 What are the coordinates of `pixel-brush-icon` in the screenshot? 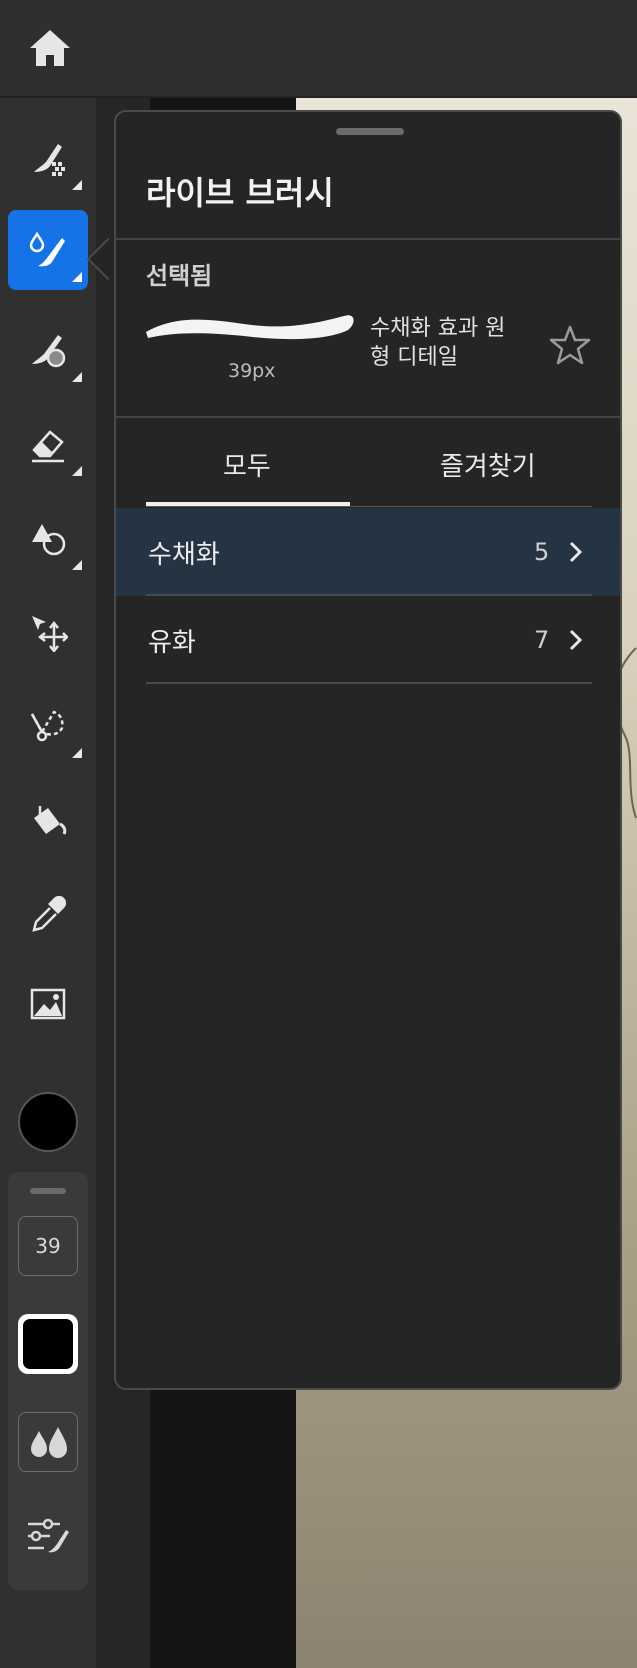 It's located at (49, 160).